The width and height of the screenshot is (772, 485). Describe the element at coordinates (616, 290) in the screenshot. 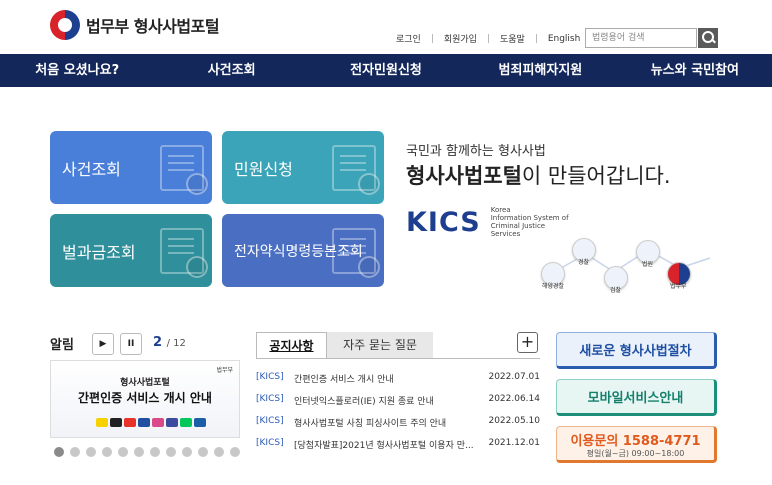

I see `org-label: 검찰` at that location.